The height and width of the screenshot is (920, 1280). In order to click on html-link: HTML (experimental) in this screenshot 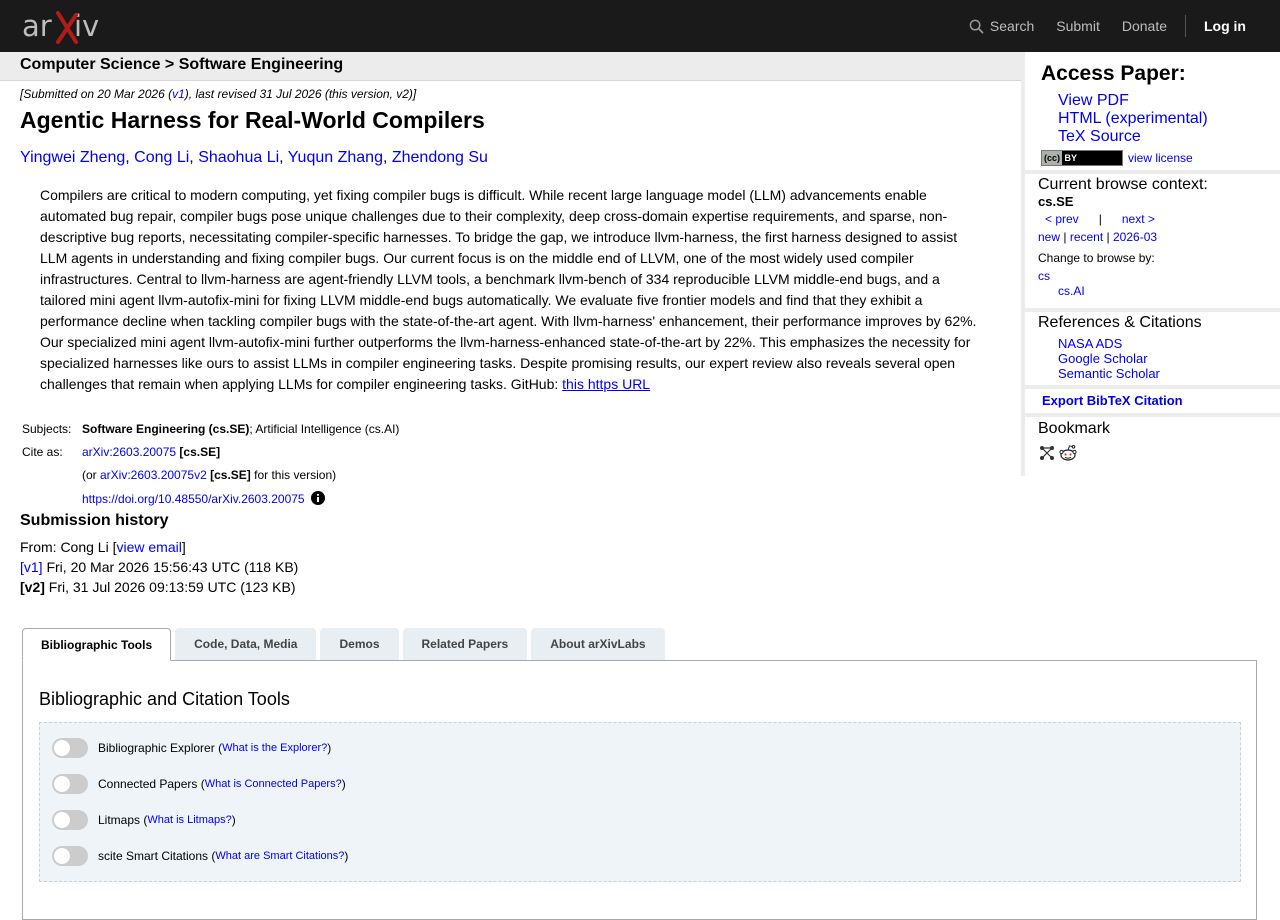, I will do `click(1133, 118)`.